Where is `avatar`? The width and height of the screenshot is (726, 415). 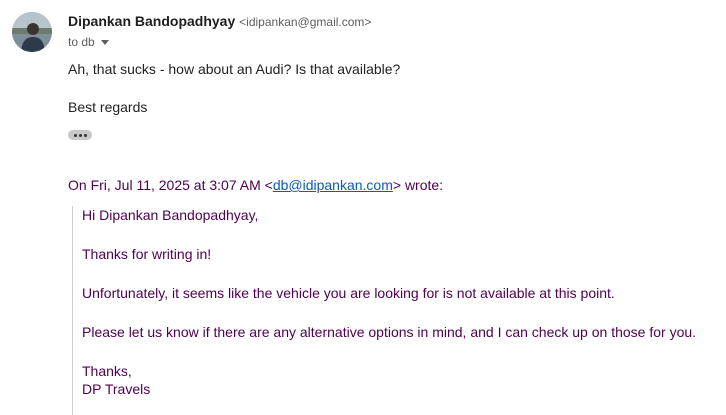 avatar is located at coordinates (32, 32).